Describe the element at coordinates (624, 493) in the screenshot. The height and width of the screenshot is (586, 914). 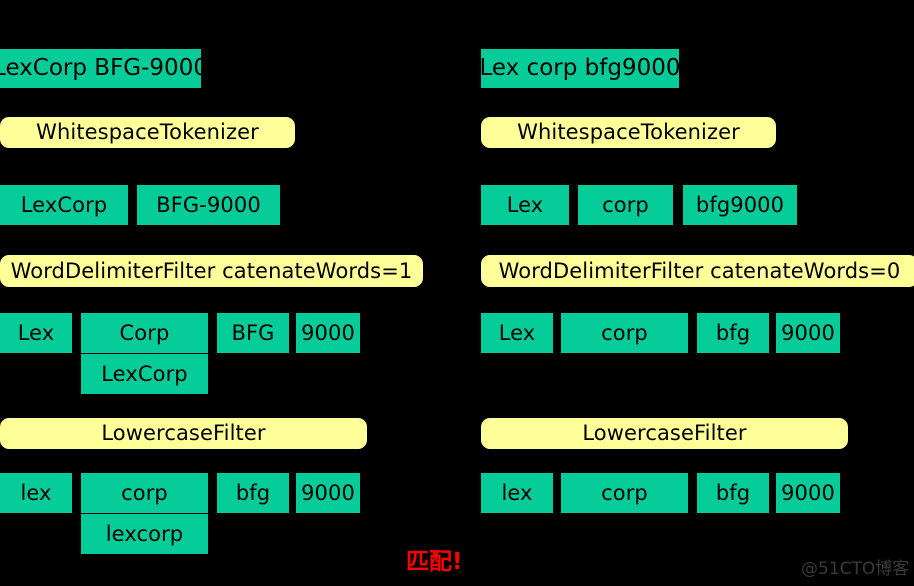
I see `right-token-corp-lower: corp` at that location.